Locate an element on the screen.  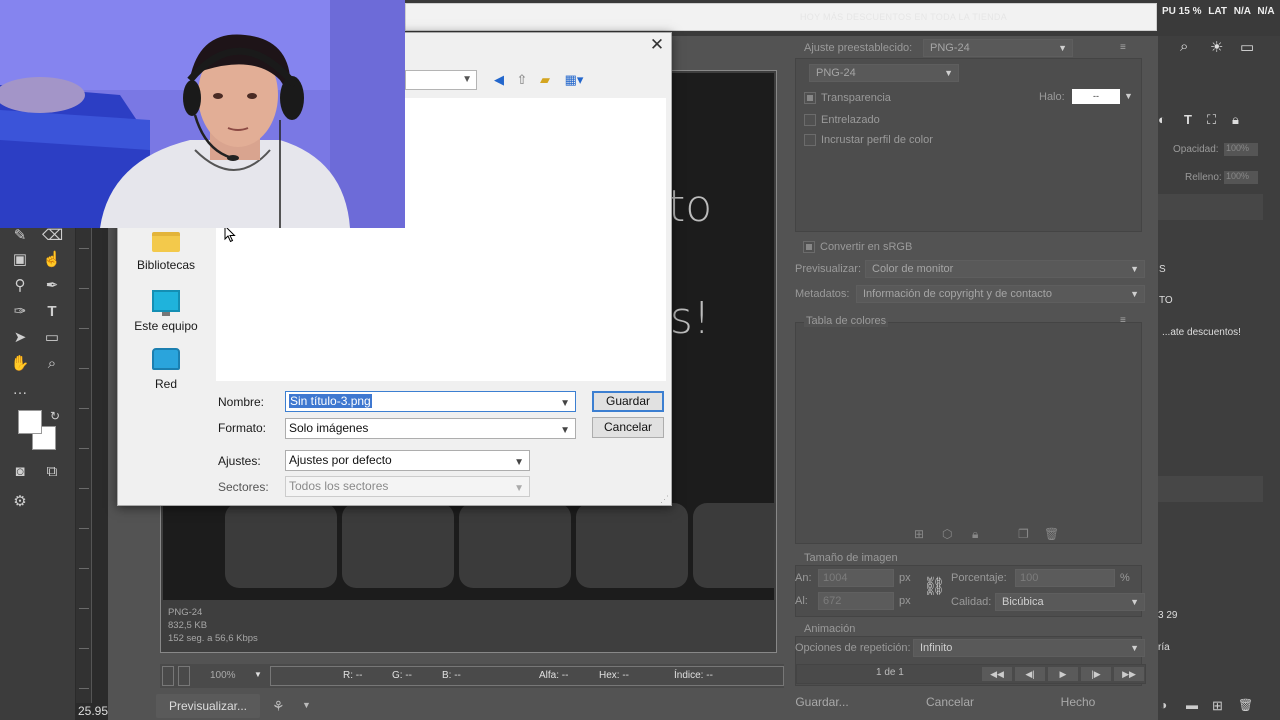
layer-name: ría is located at coordinates (1164, 647).